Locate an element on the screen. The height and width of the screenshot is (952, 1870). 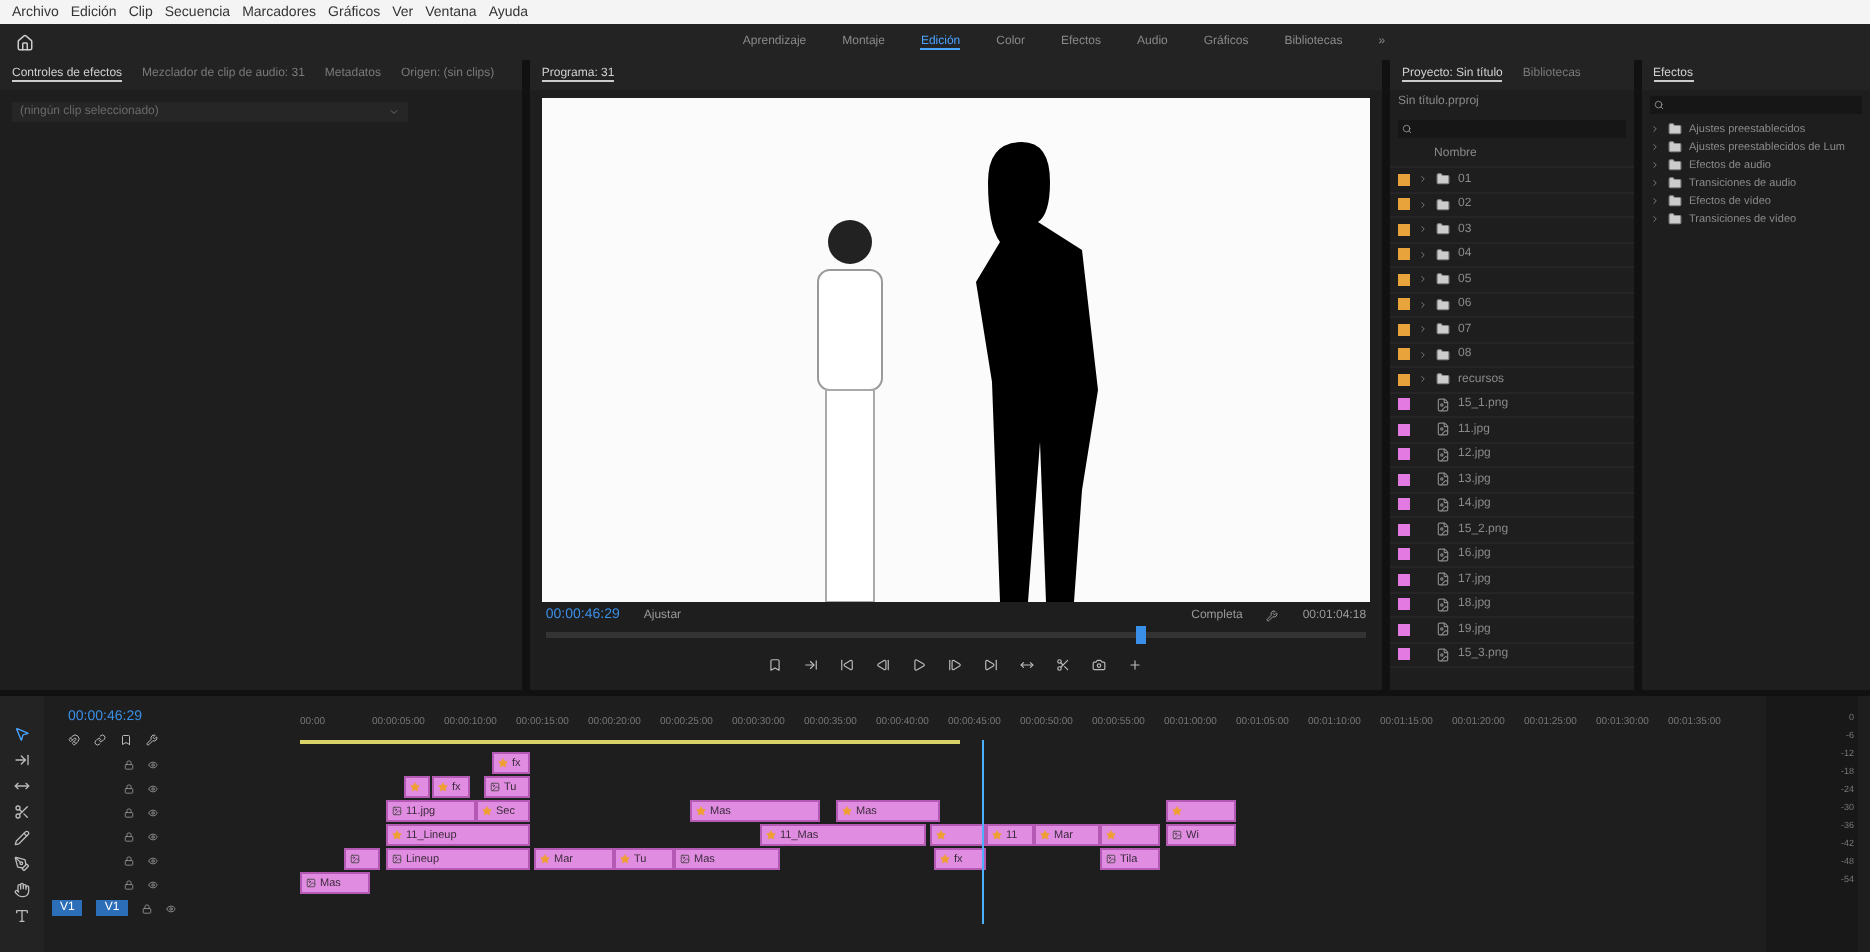
search-icon is located at coordinates (1407, 128).